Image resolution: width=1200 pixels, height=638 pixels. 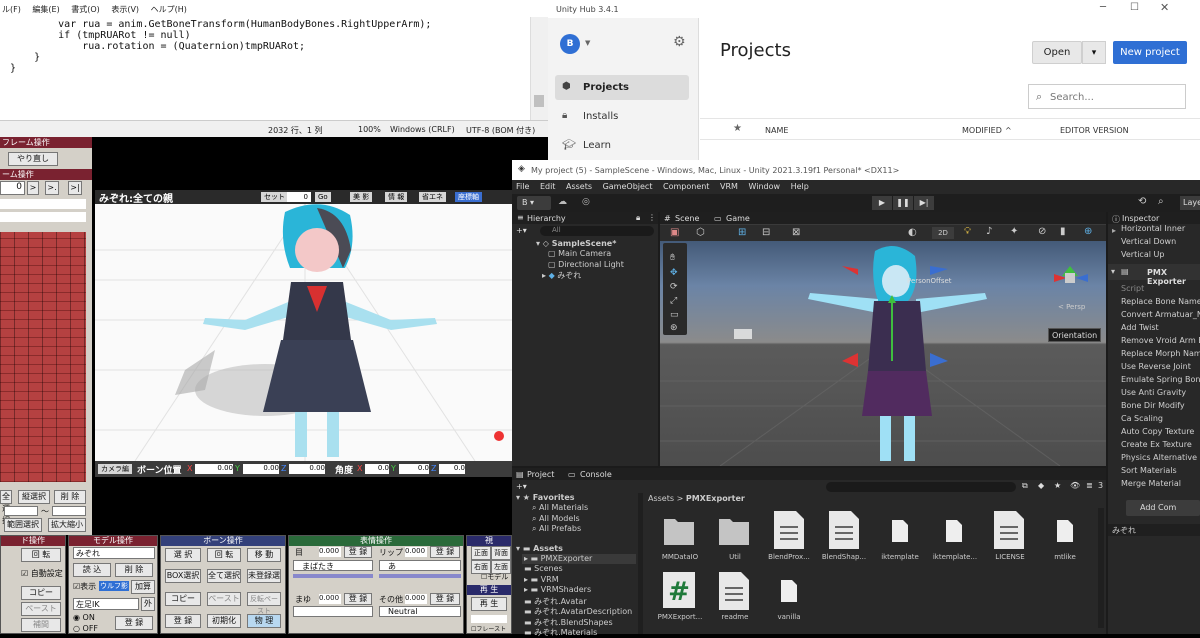 I want to click on menu-gameobject: GameObject, so click(x=628, y=186).